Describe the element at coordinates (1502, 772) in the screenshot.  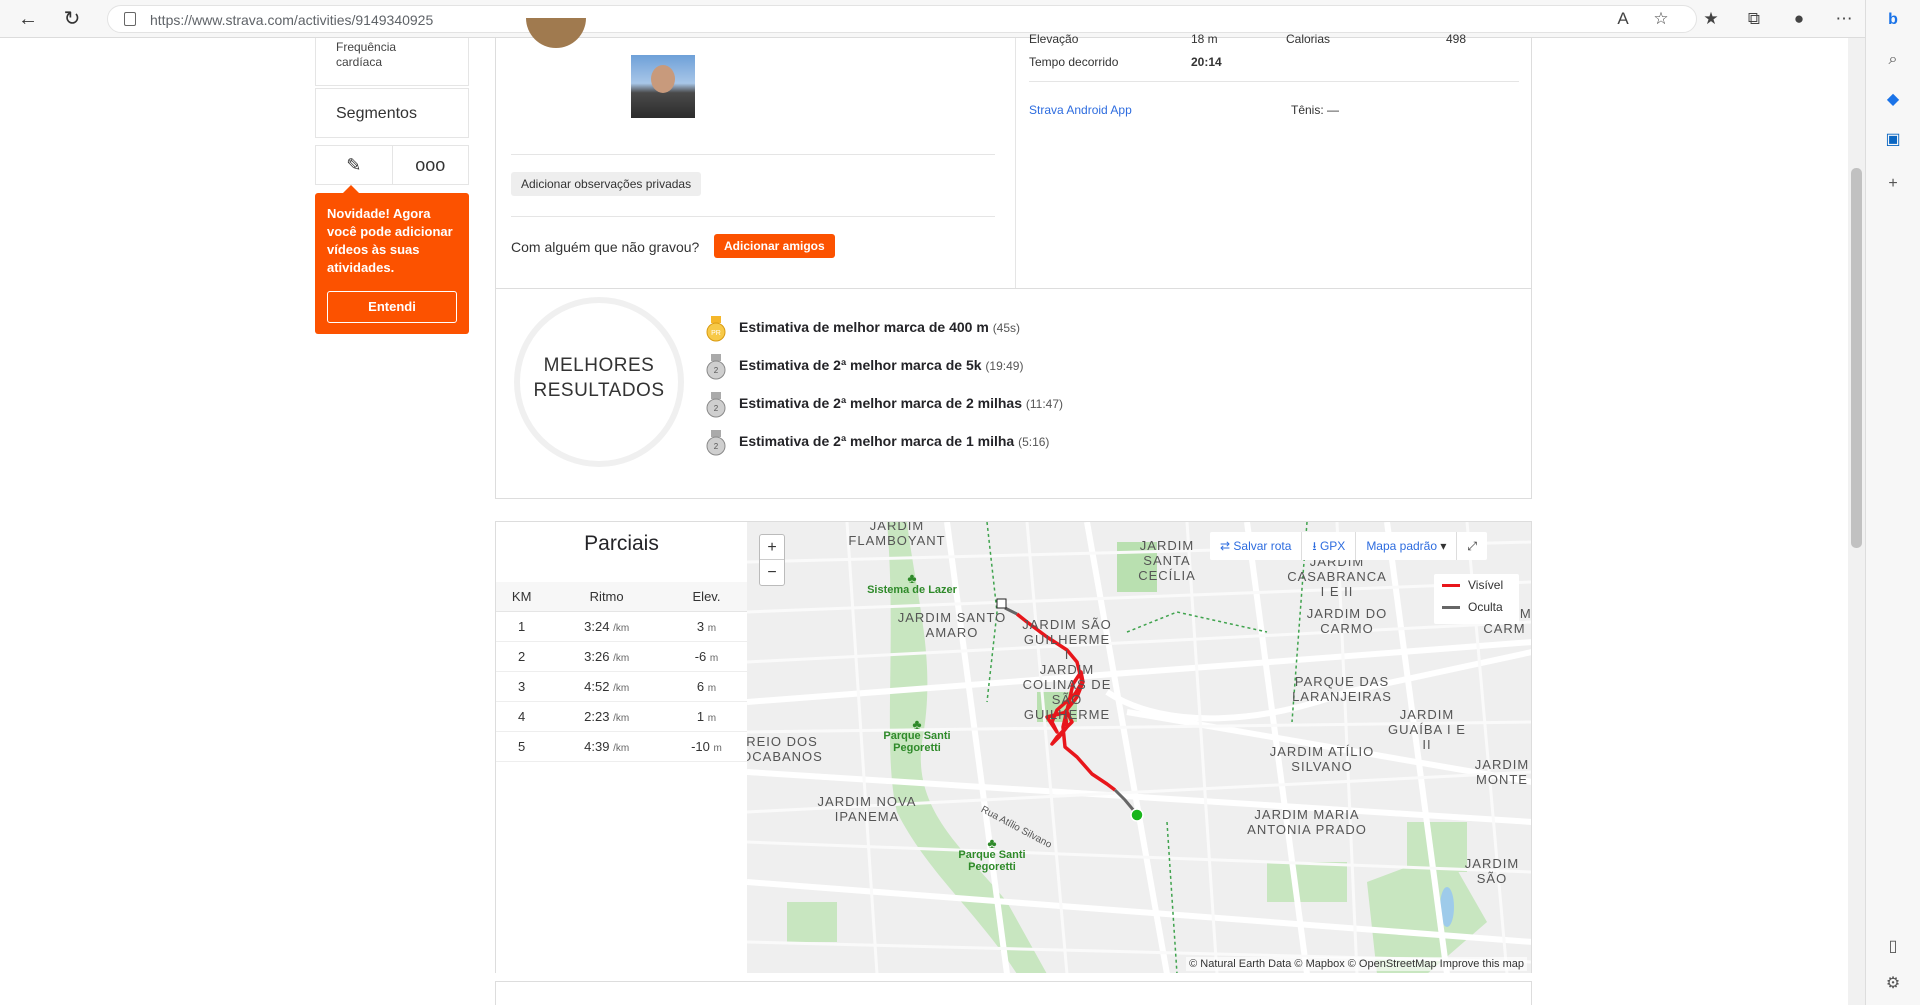
I see `map-label: JARDIM MONTE` at that location.